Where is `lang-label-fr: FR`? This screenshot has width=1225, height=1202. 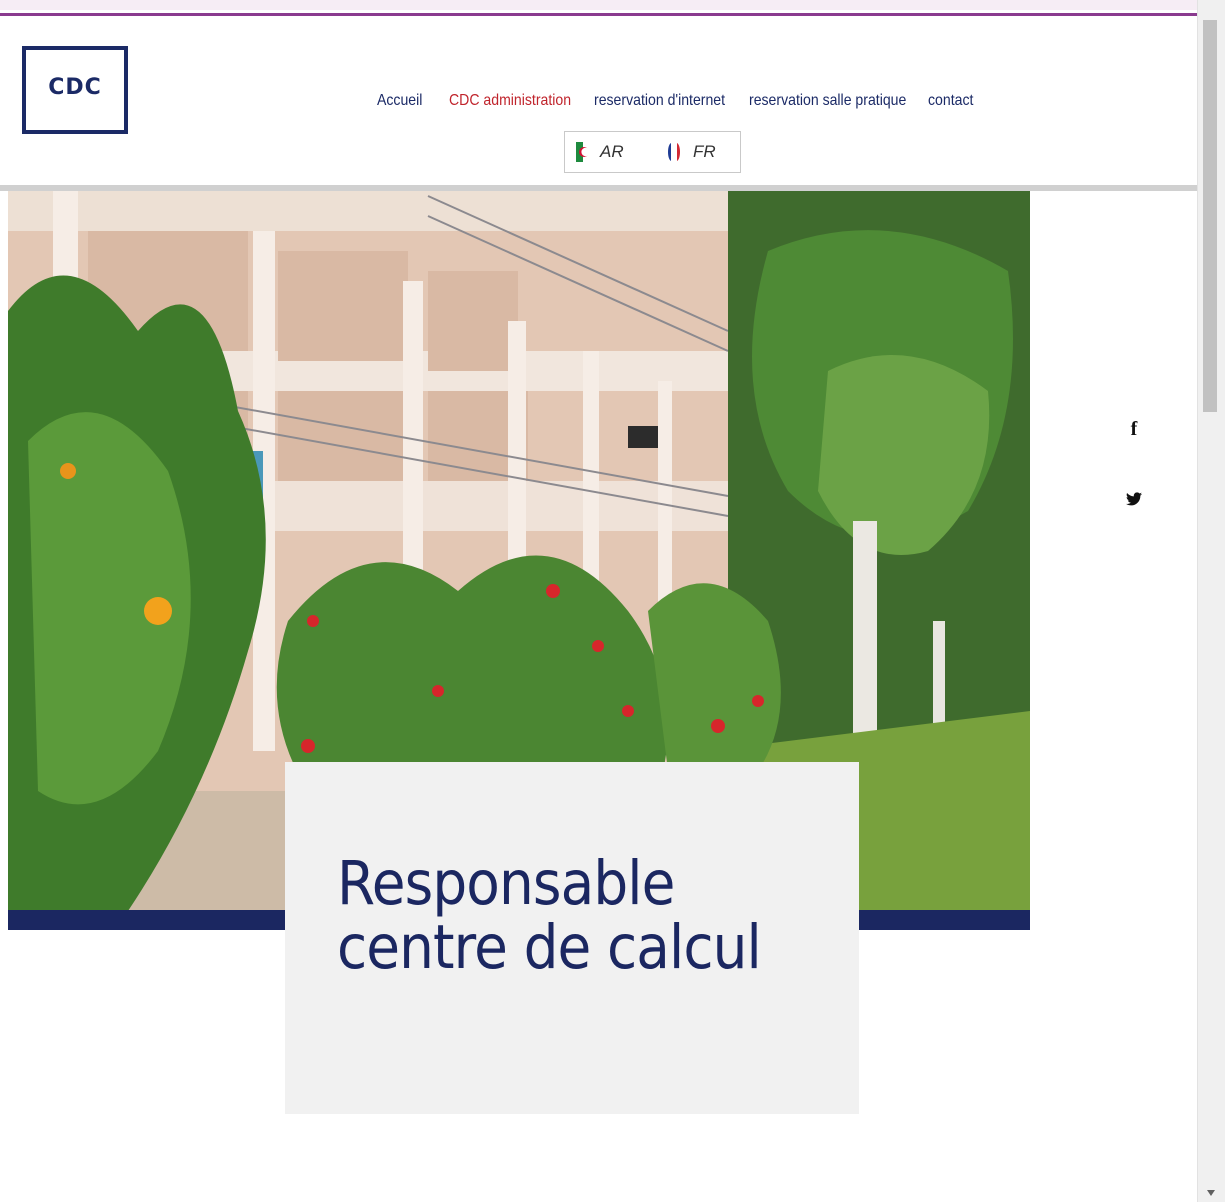
lang-label-fr: FR is located at coordinates (704, 151).